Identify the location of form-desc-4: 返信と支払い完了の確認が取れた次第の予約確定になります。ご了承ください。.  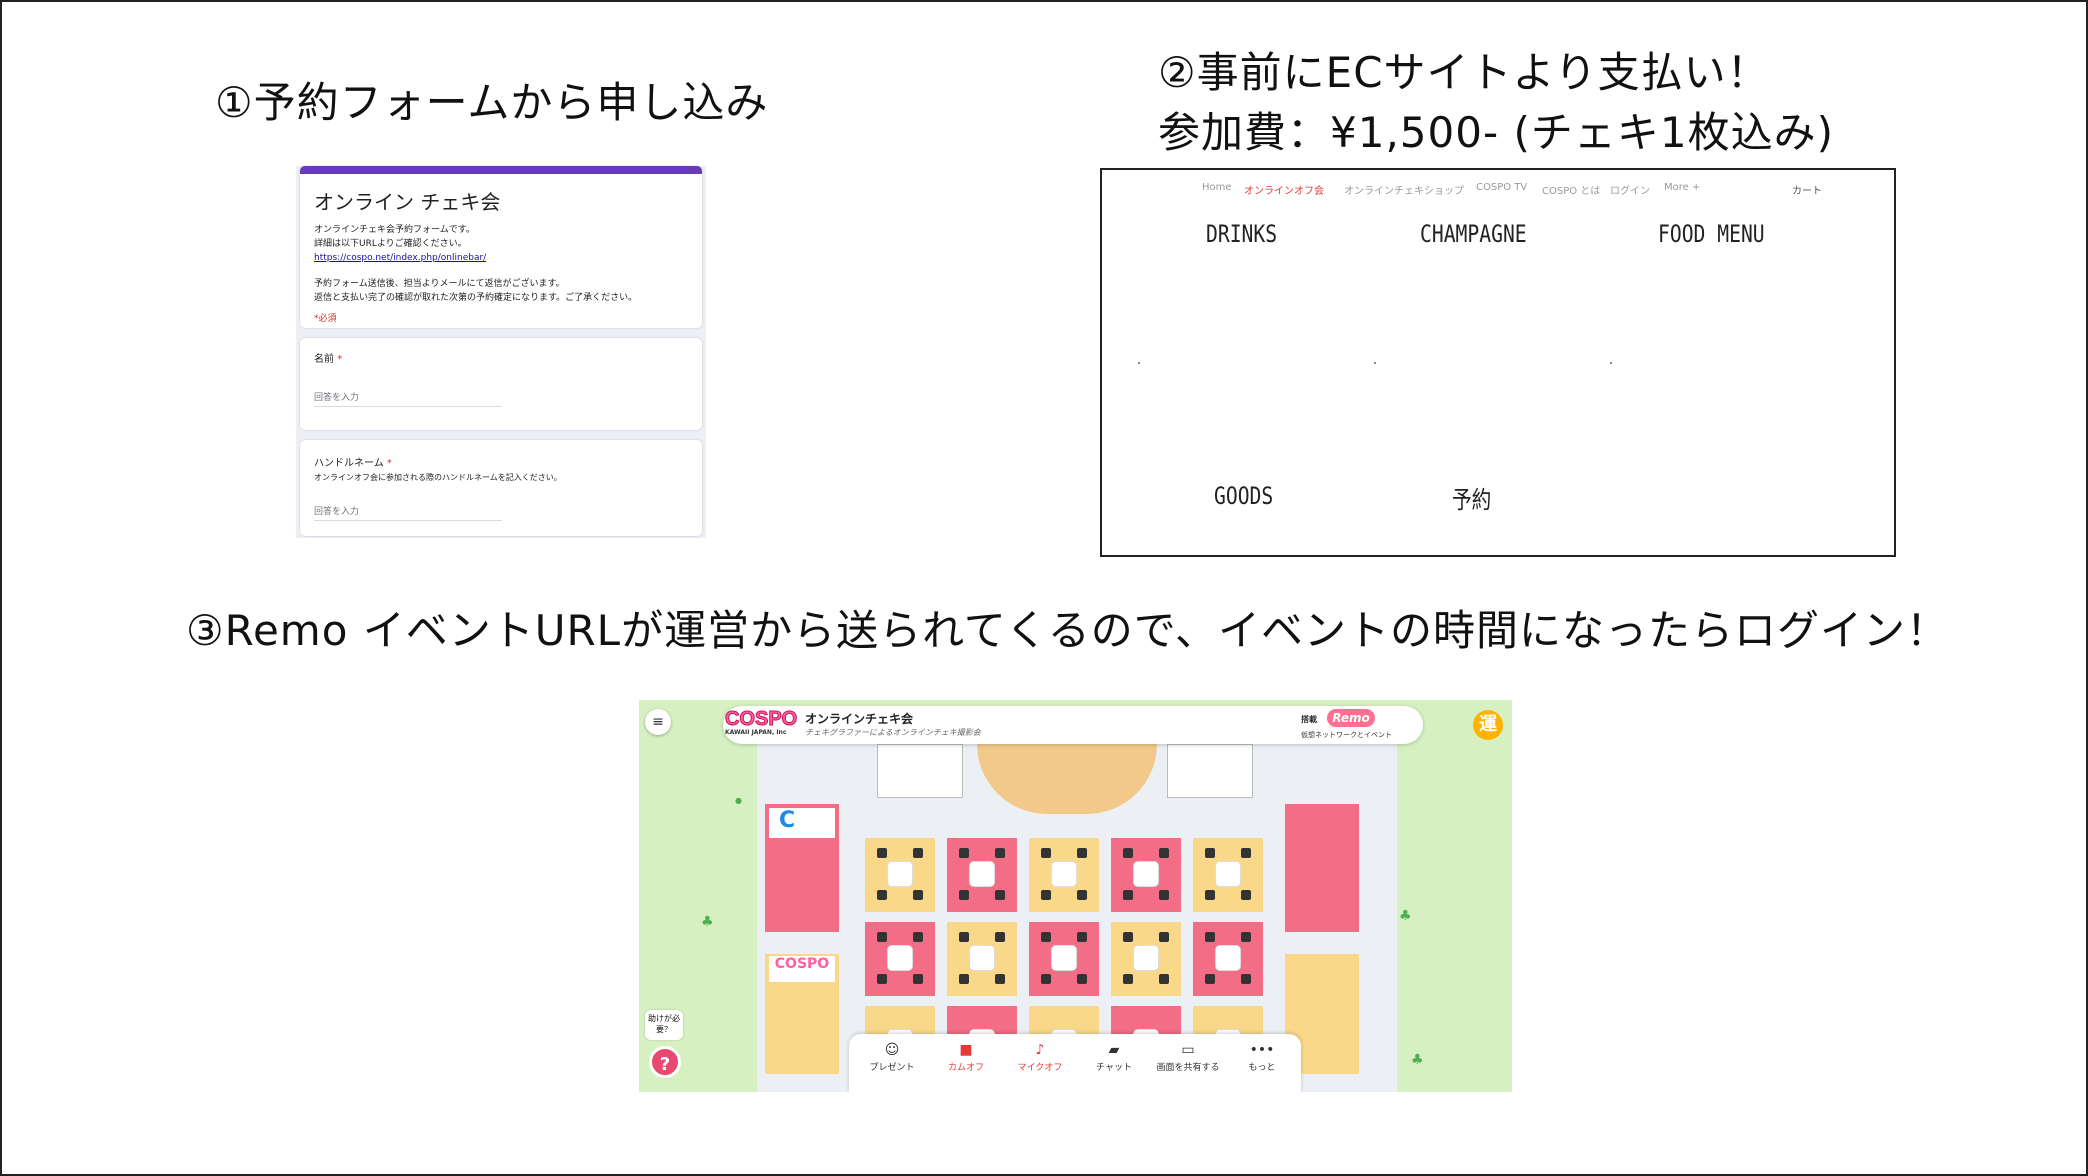
(476, 298).